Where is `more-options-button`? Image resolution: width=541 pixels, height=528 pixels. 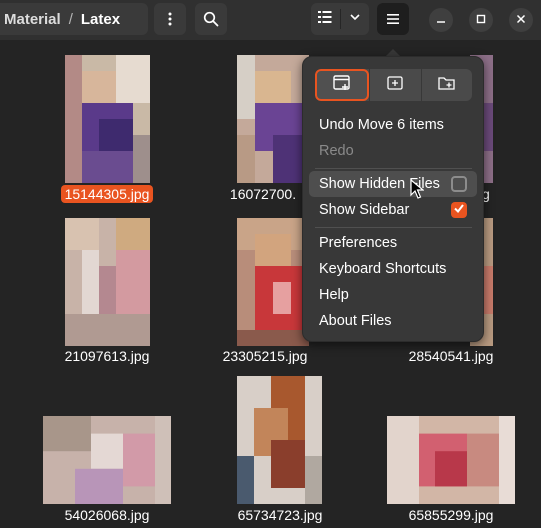 more-options-button is located at coordinates (170, 19).